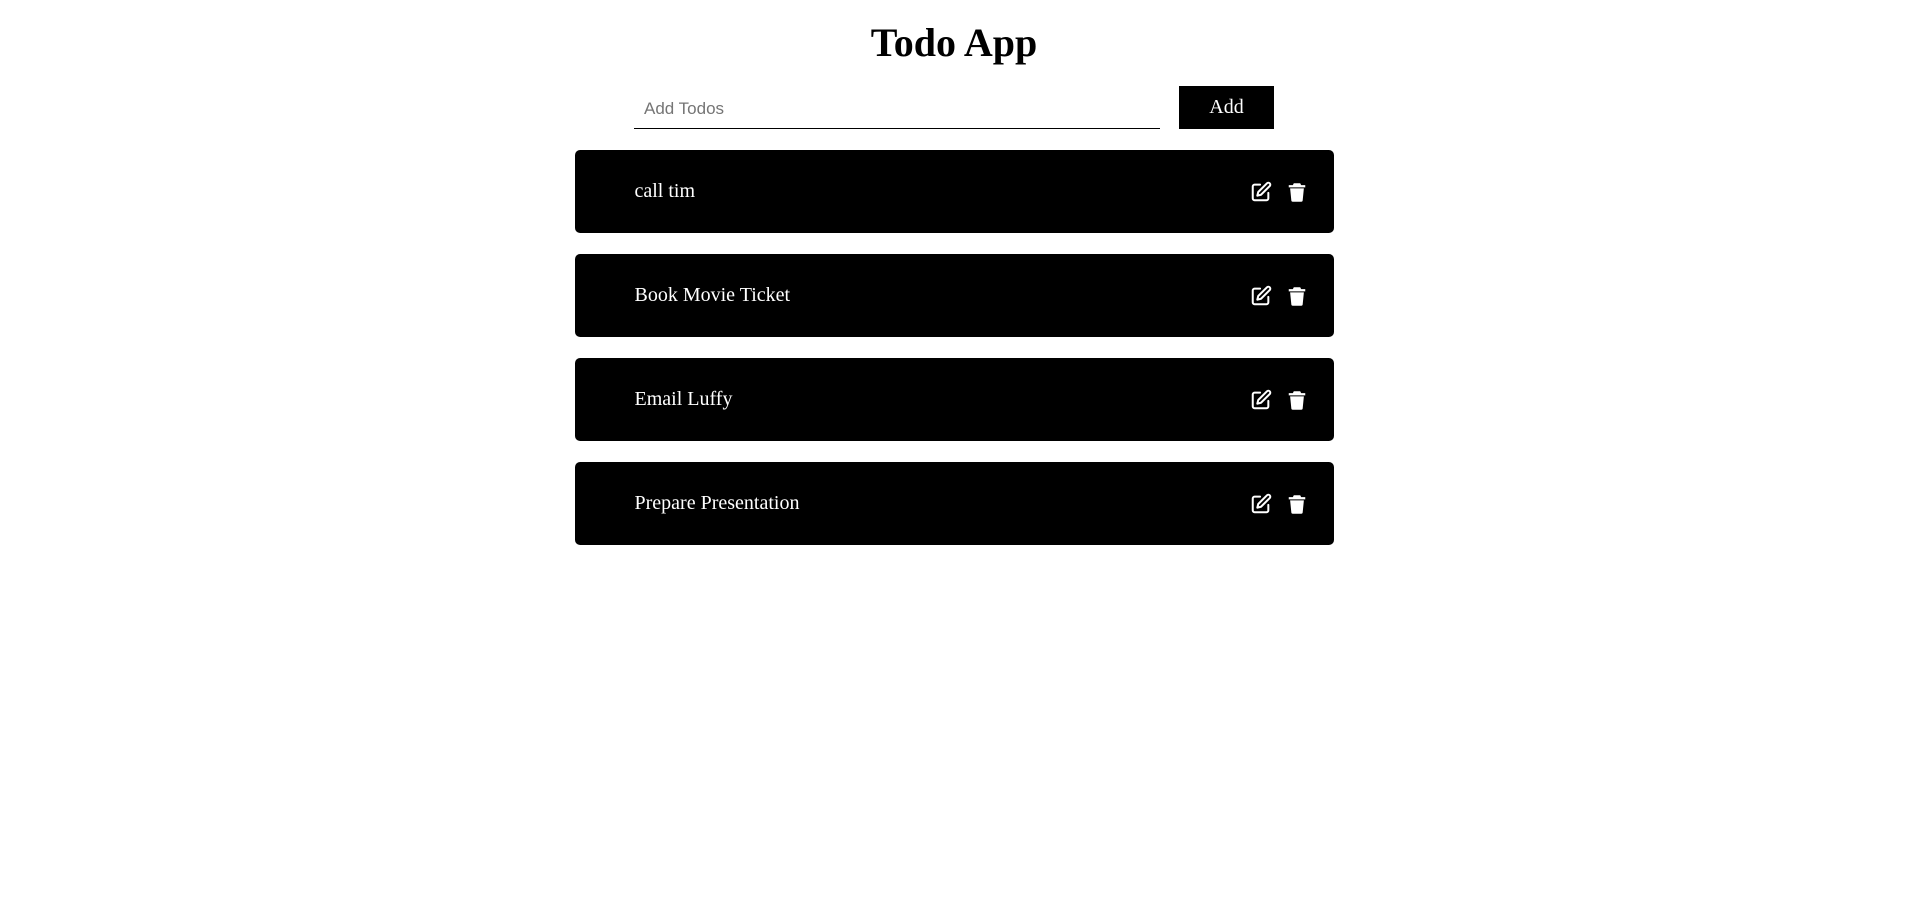 Image resolution: width=1908 pixels, height=907 pixels. Describe the element at coordinates (665, 191) in the screenshot. I see `todo-text: call tim` at that location.